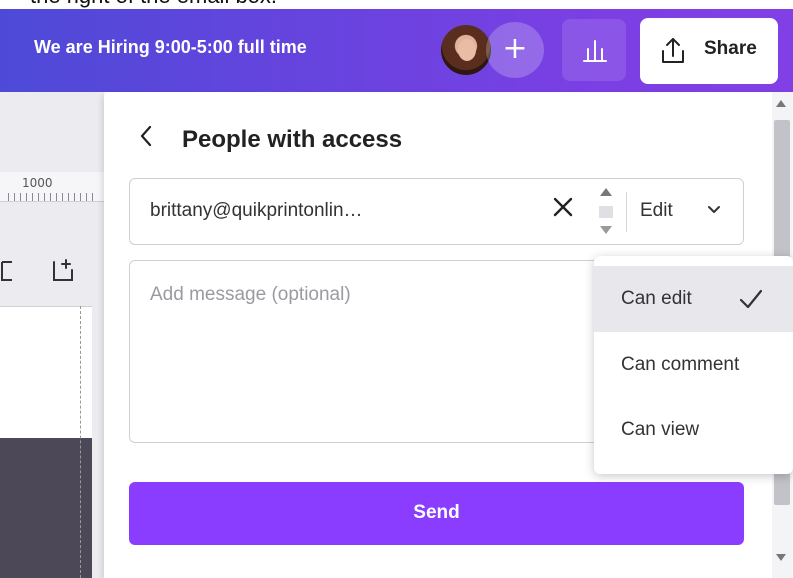  Describe the element at coordinates (250, 294) in the screenshot. I see `message-placeholder: Add message (optional)` at that location.